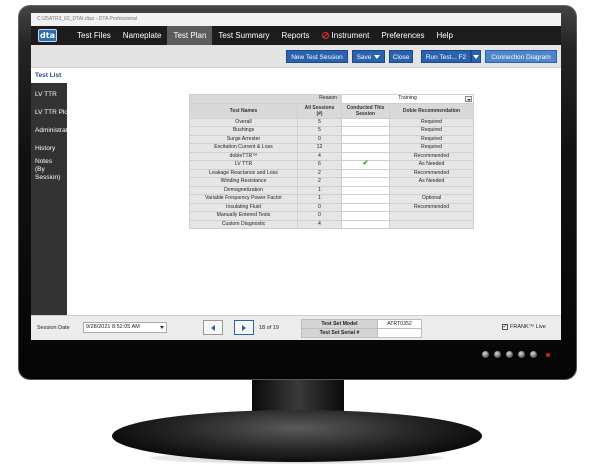 Image resolution: width=594 pixels, height=470 pixels. I want to click on sidebar-item-administration: Administration, so click(53, 130).